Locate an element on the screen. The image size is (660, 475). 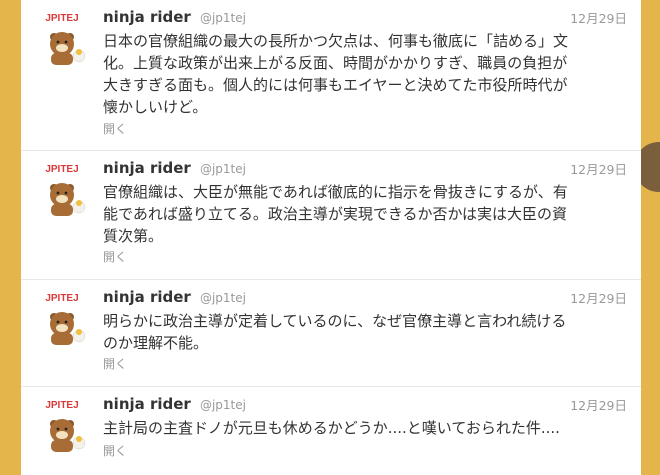
tweet-text-line: 懐かしいけど。 is located at coordinates (155, 107).